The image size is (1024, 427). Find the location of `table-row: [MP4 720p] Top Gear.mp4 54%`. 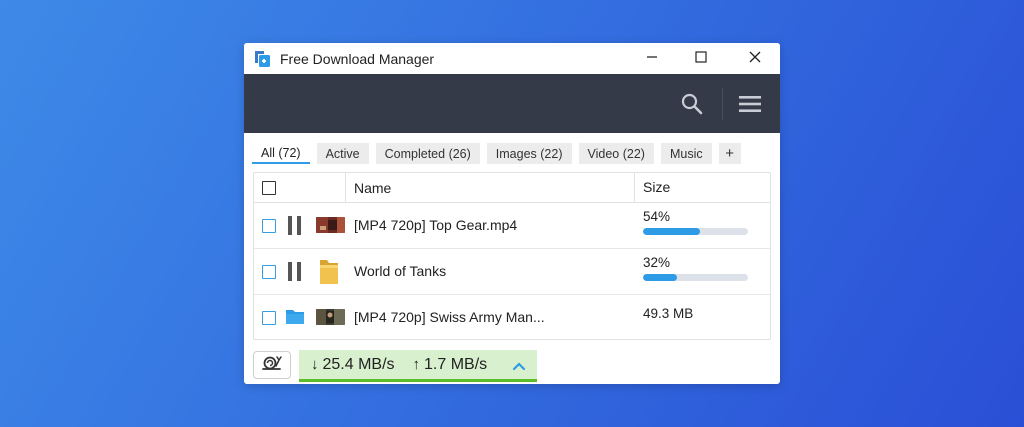

table-row: [MP4 720p] Top Gear.mp4 54% is located at coordinates (512, 226).